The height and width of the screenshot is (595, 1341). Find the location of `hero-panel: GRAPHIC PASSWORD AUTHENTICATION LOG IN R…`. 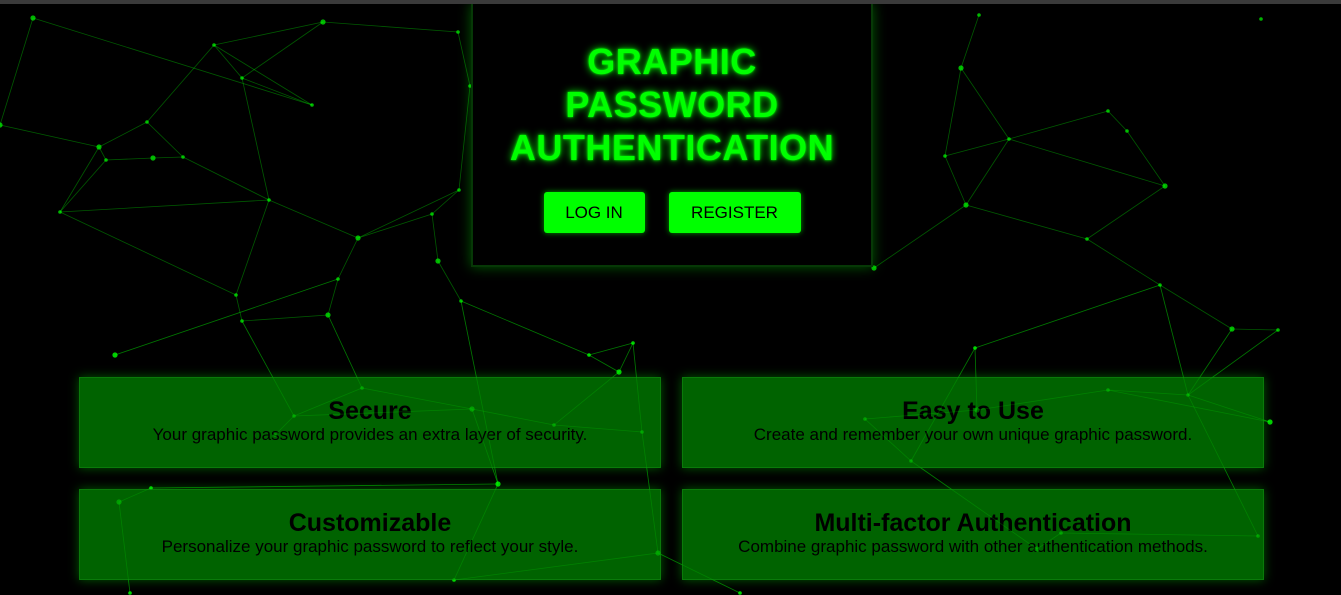

hero-panel: GRAPHIC PASSWORD AUTHENTICATION LOG IN R… is located at coordinates (672, 135).